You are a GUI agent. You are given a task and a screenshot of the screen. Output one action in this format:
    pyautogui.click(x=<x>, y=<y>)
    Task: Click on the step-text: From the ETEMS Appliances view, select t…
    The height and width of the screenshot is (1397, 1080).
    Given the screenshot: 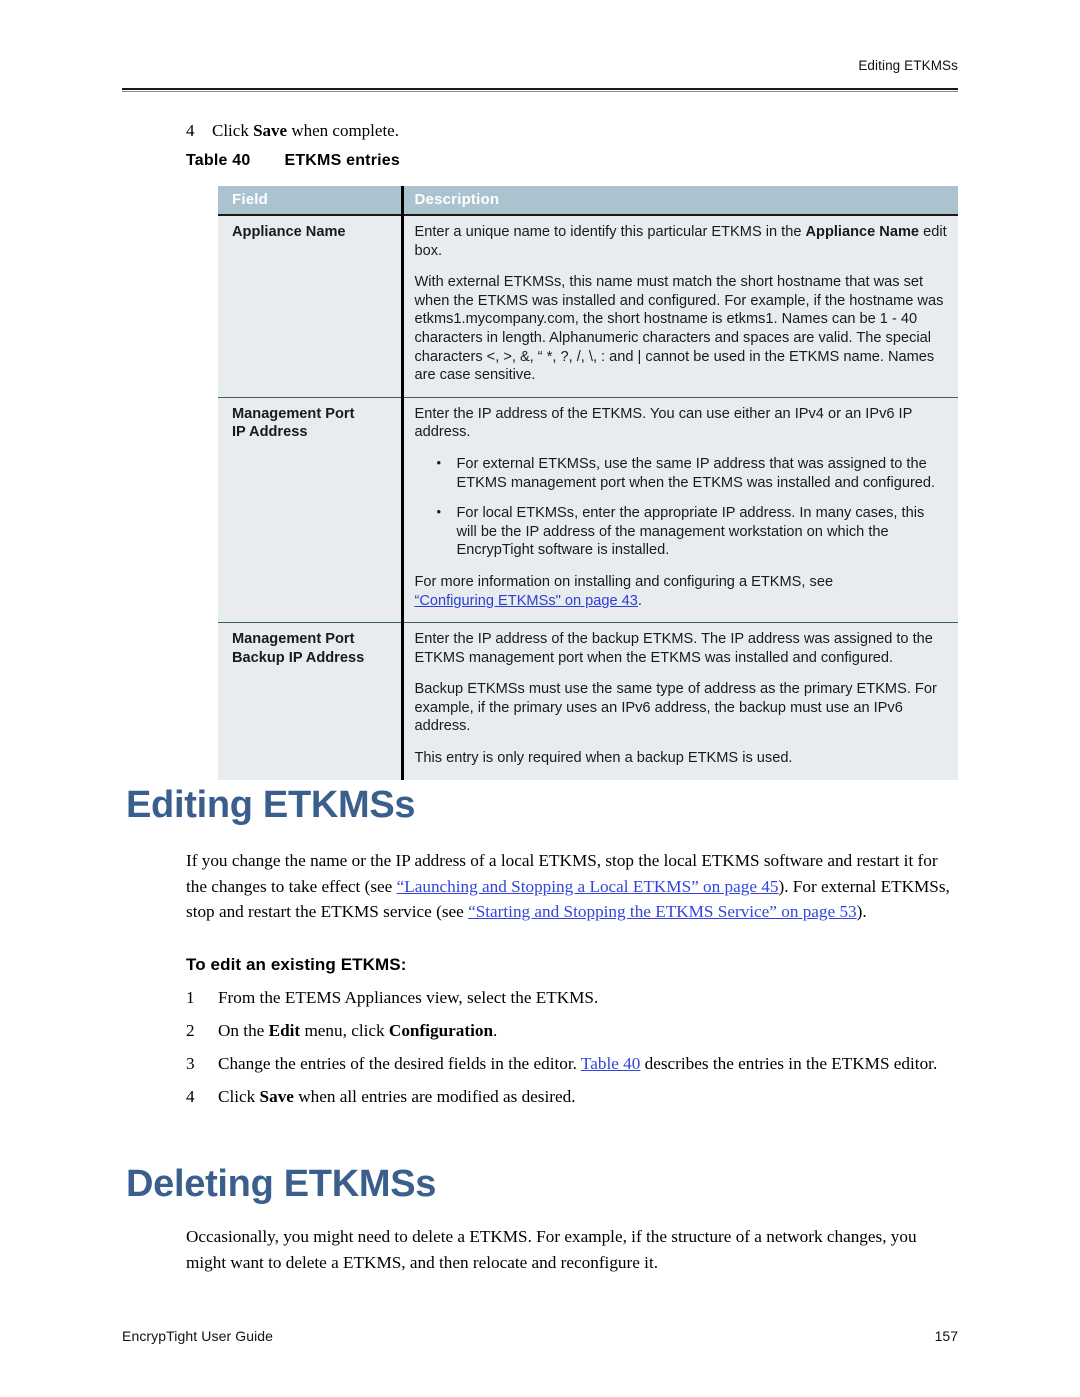 What is the action you would take?
    pyautogui.click(x=408, y=997)
    